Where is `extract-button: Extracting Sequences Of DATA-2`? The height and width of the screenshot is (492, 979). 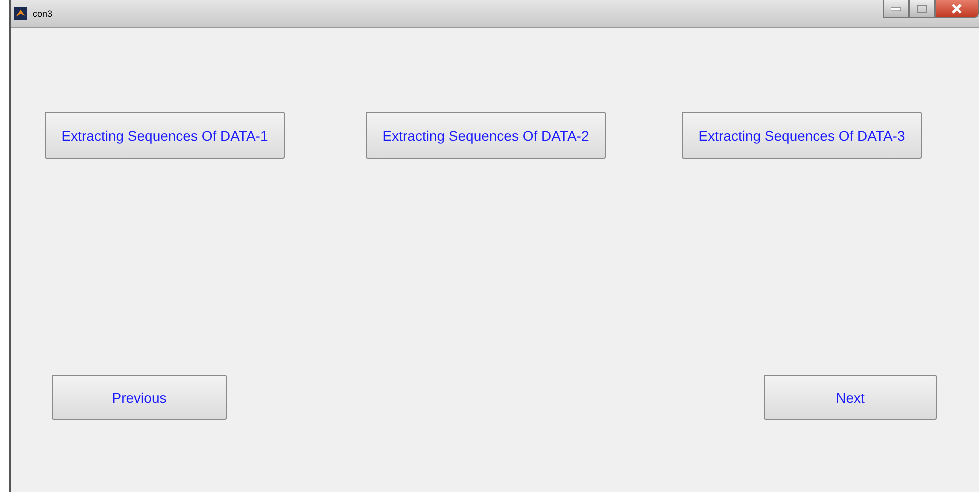 extract-button: Extracting Sequences Of DATA-2 is located at coordinates (486, 135).